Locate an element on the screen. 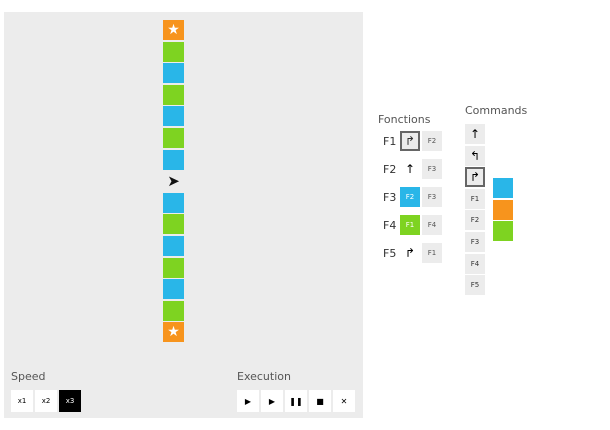 Image resolution: width=610 pixels, height=430 pixels. f3-slot-2: F3 is located at coordinates (432, 197).